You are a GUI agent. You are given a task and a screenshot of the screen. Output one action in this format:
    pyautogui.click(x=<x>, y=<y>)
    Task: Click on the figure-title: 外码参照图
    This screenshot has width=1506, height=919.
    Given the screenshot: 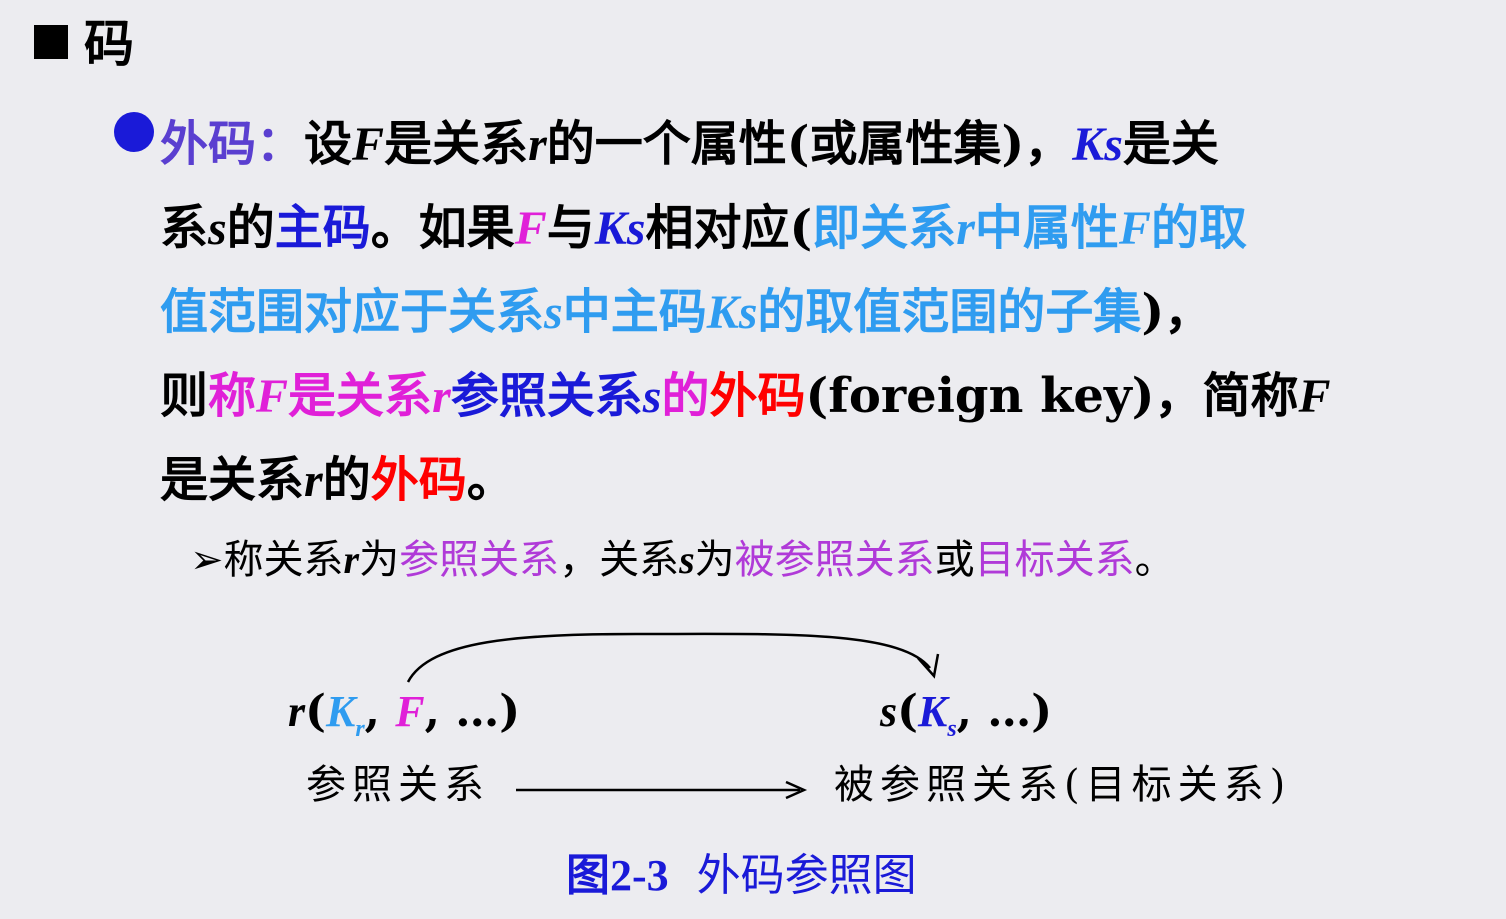 What is the action you would take?
    pyautogui.click(x=806, y=875)
    